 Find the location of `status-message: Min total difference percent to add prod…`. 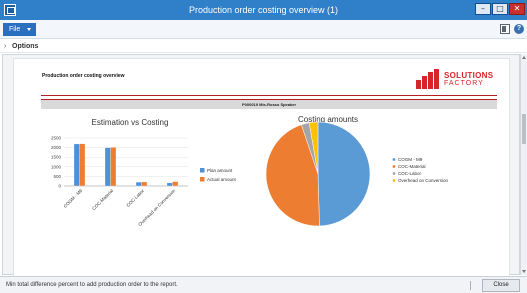

status-message: Min total difference percent to add prod… is located at coordinates (92, 285).